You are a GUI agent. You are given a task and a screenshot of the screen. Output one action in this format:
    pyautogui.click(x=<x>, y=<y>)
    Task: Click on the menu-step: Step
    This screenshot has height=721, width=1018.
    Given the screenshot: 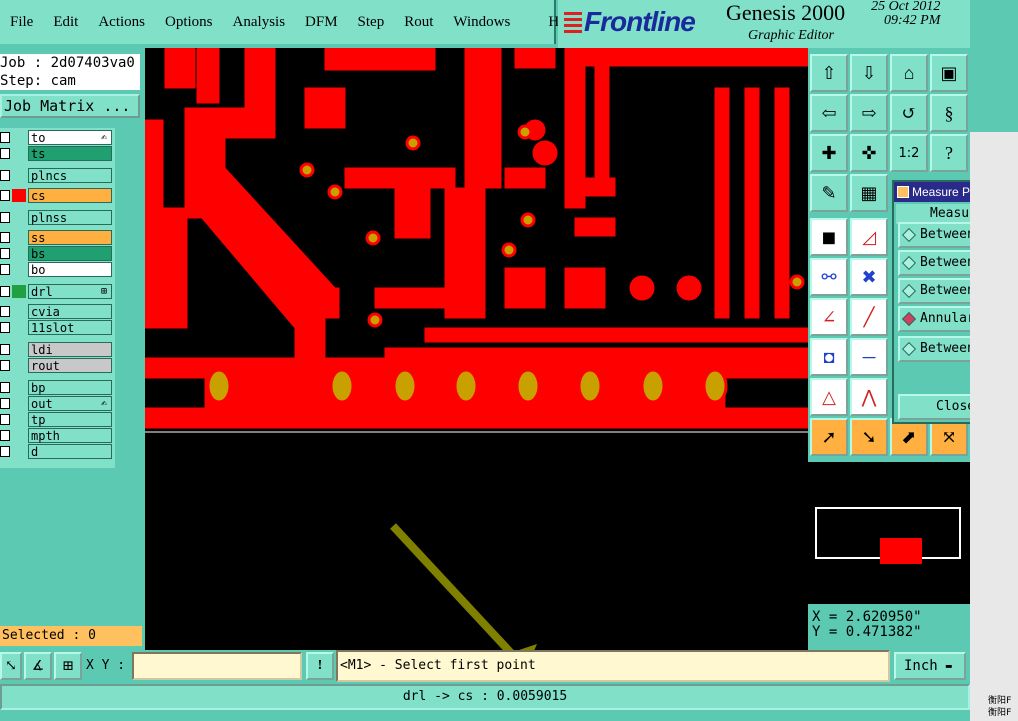 What is the action you would take?
    pyautogui.click(x=371, y=22)
    